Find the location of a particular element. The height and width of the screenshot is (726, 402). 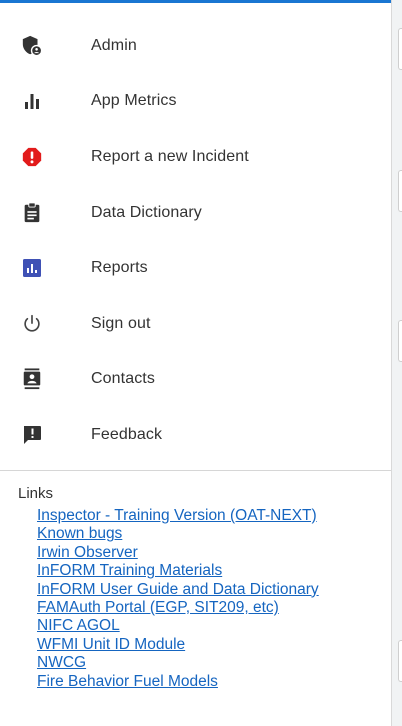

menu-item-app-metrics: App Metrics is located at coordinates (195, 102).